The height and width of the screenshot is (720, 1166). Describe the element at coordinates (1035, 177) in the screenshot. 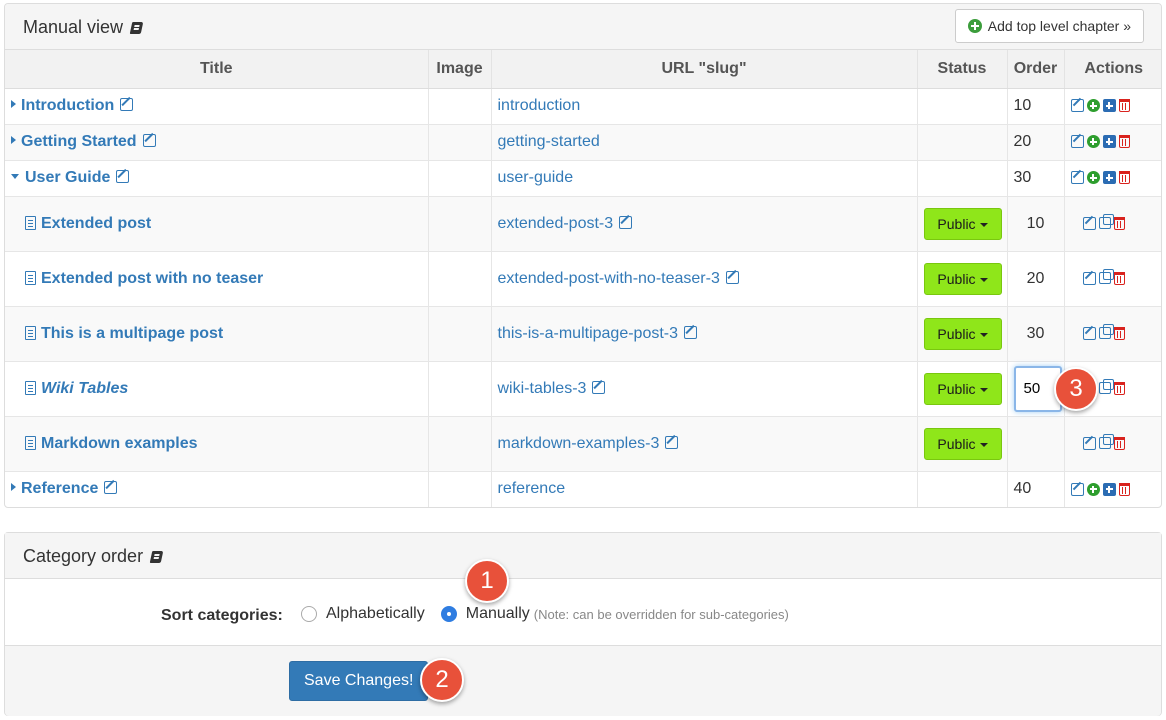

I see `order-value: 30` at that location.